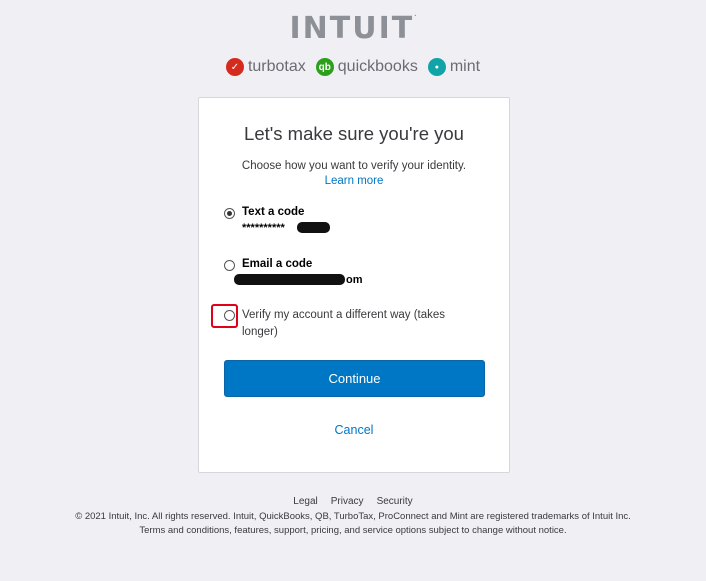  Describe the element at coordinates (354, 430) in the screenshot. I see `cancel-link: Cancel` at that location.